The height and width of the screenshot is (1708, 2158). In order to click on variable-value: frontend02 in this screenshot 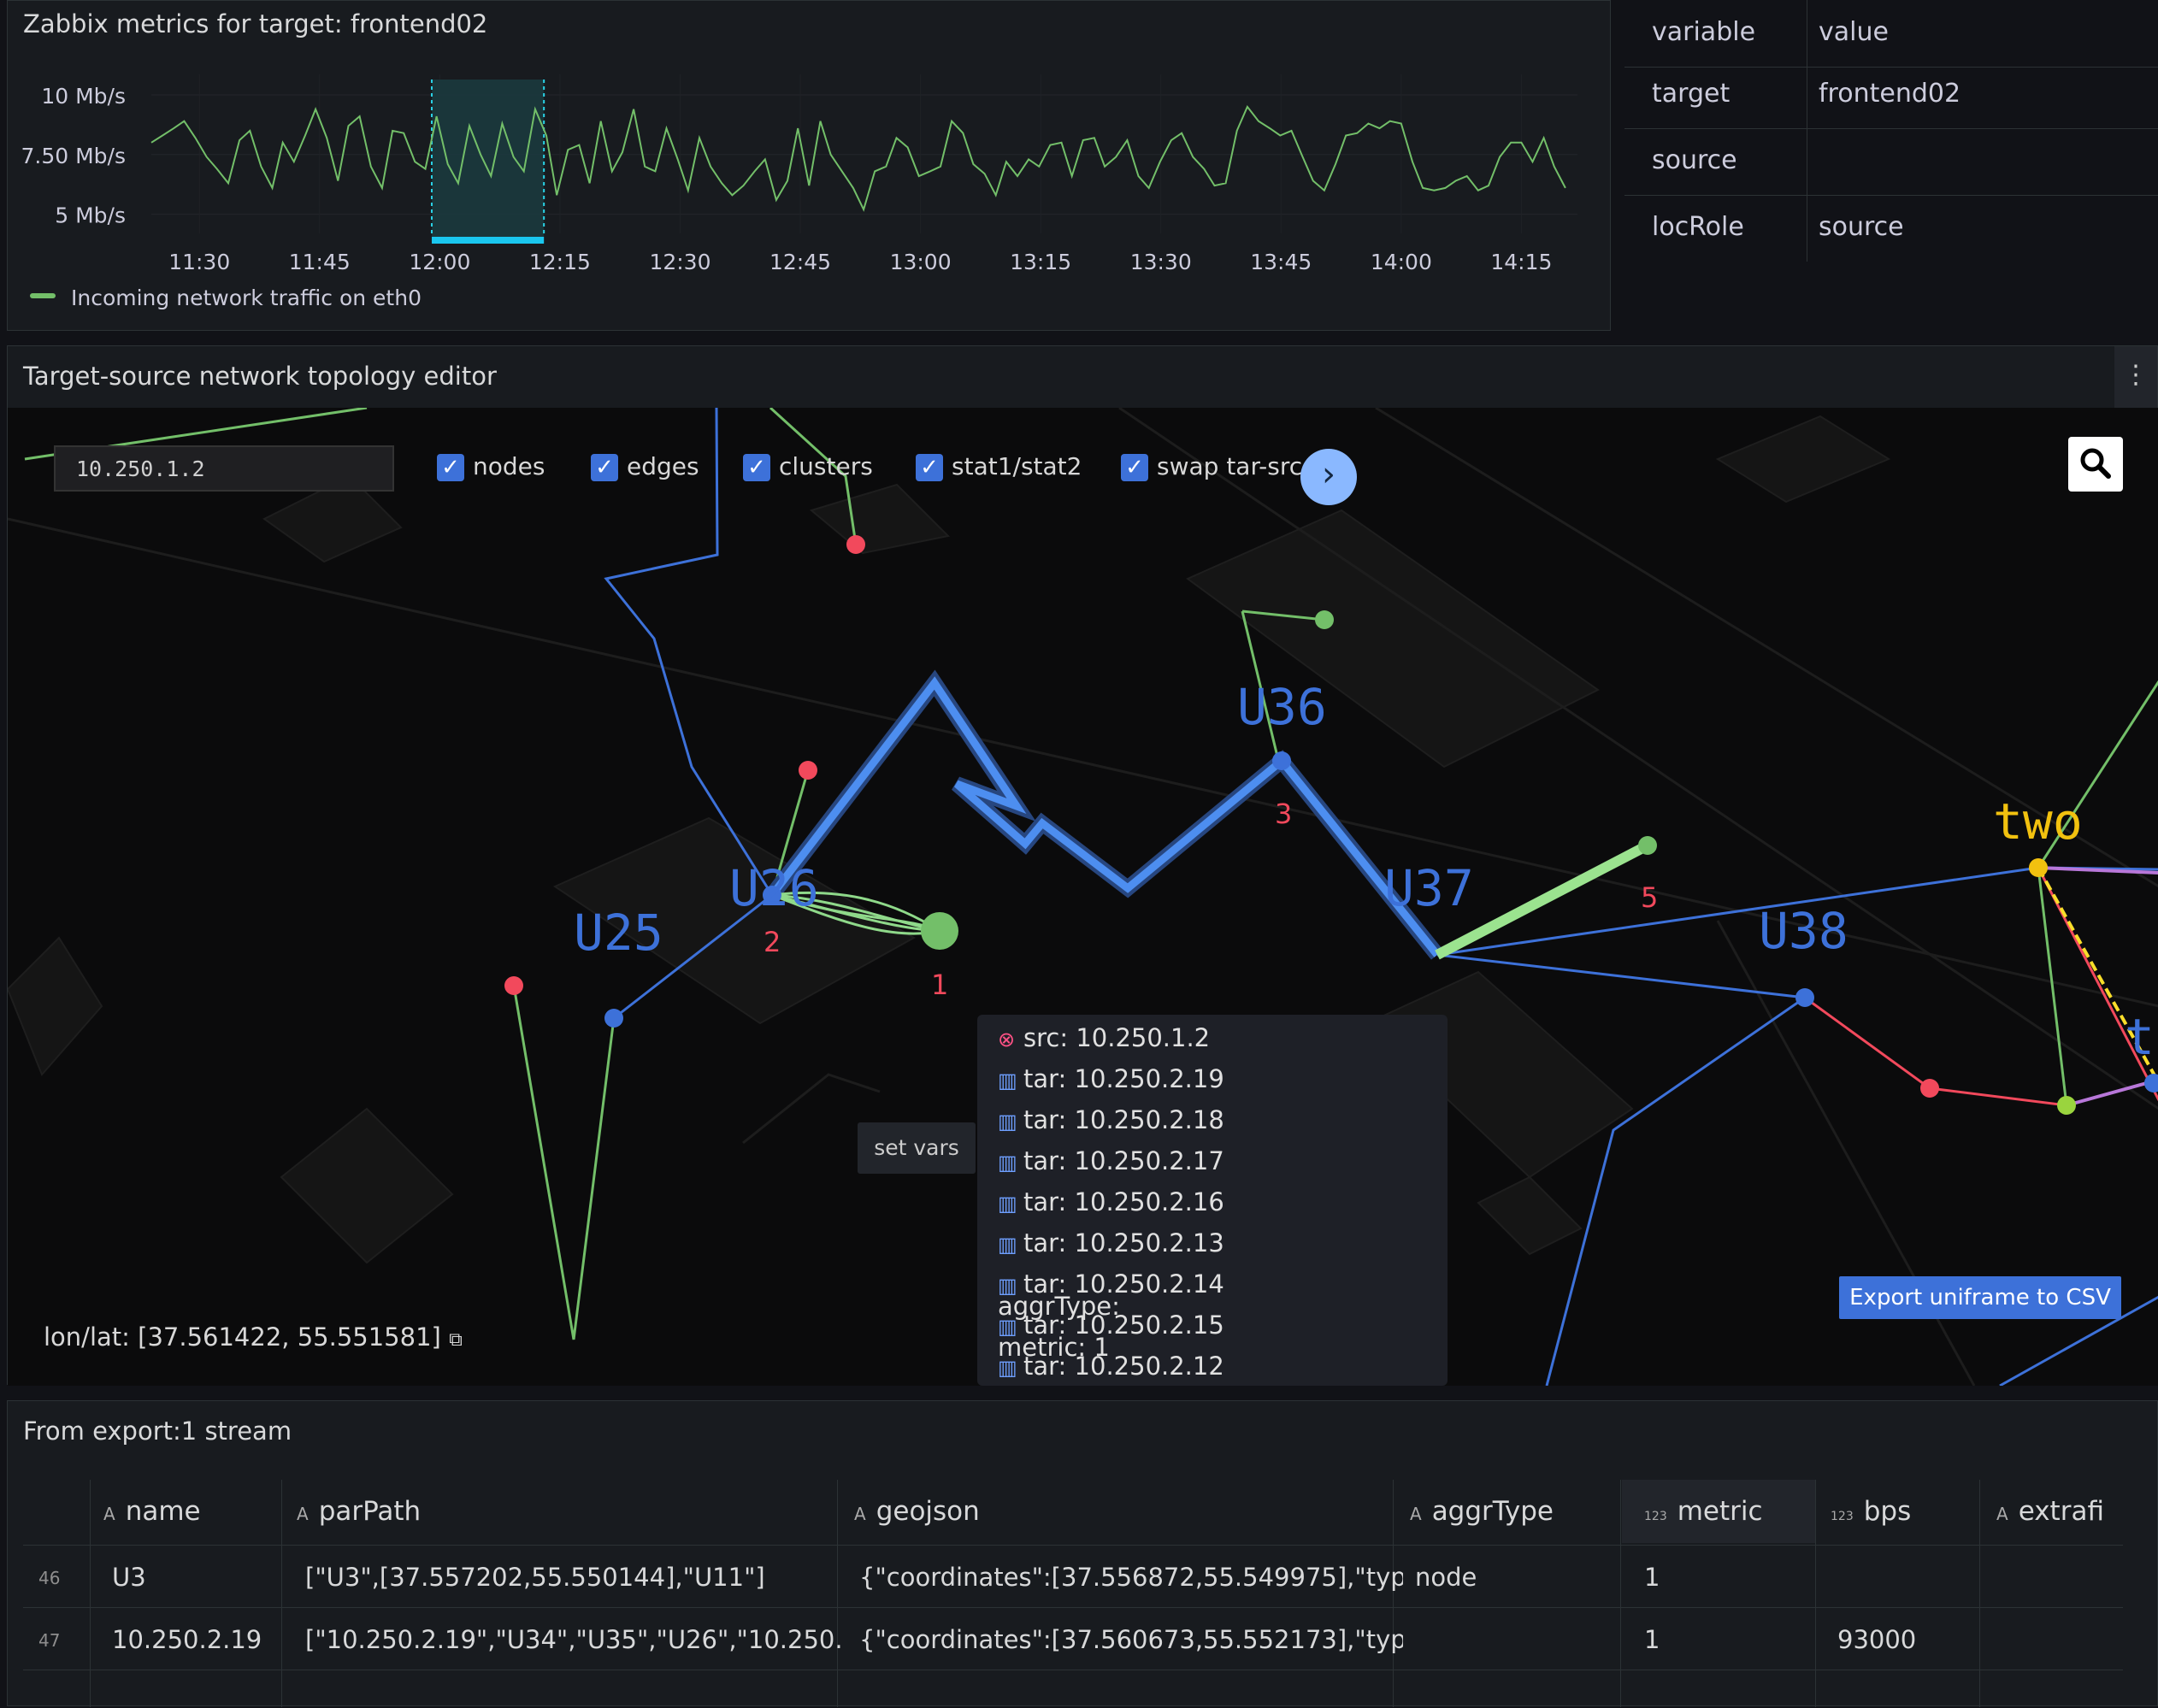, I will do `click(1890, 94)`.